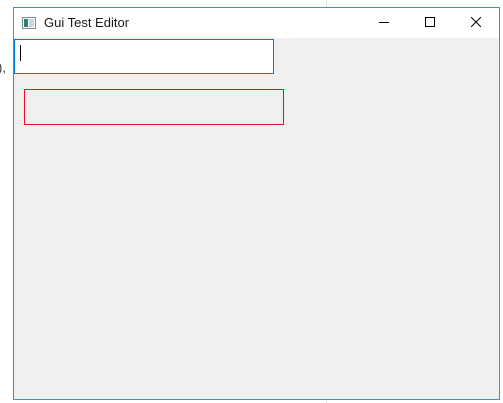 This screenshot has height=403, width=503. Describe the element at coordinates (256, 23) in the screenshot. I see `title-bar: Gui Test Editor` at that location.